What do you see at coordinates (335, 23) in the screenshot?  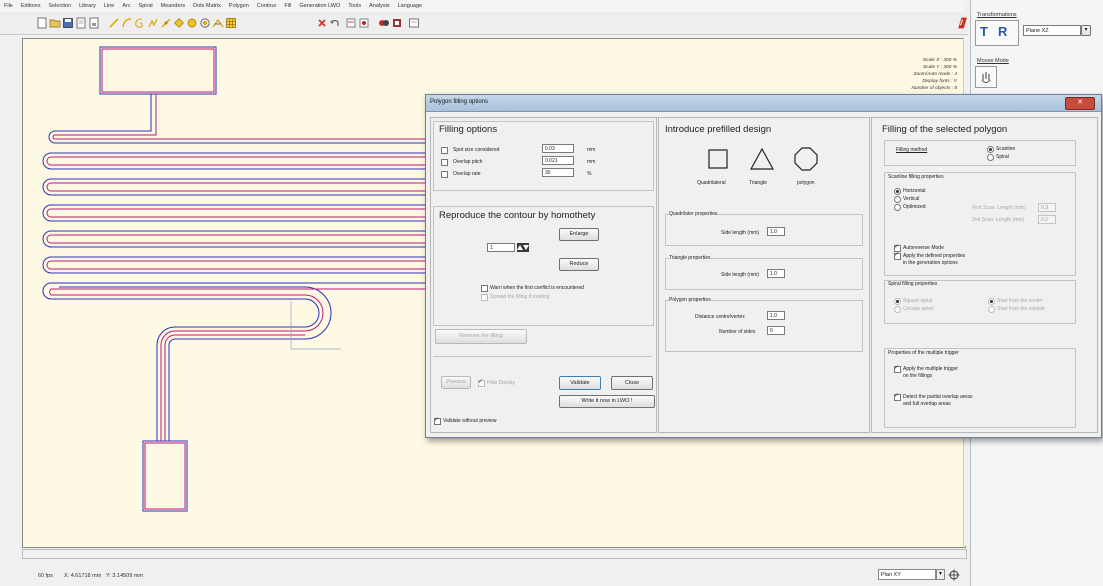 I see `undo-icon` at bounding box center [335, 23].